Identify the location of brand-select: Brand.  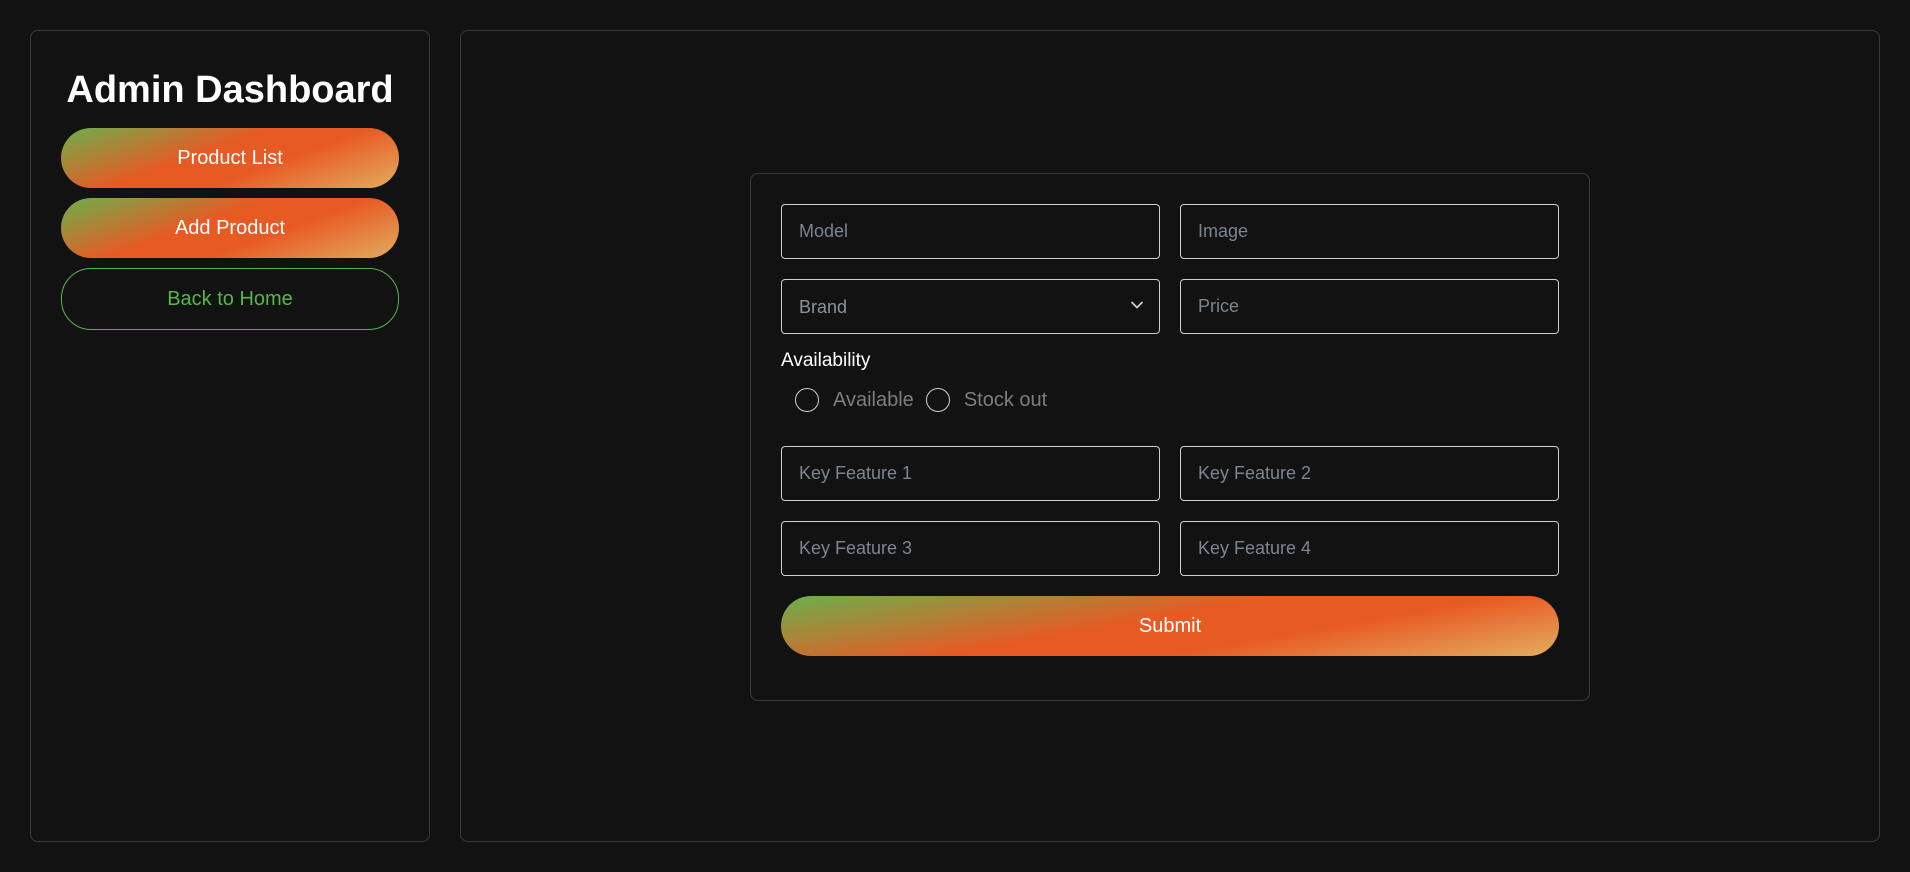
(970, 306).